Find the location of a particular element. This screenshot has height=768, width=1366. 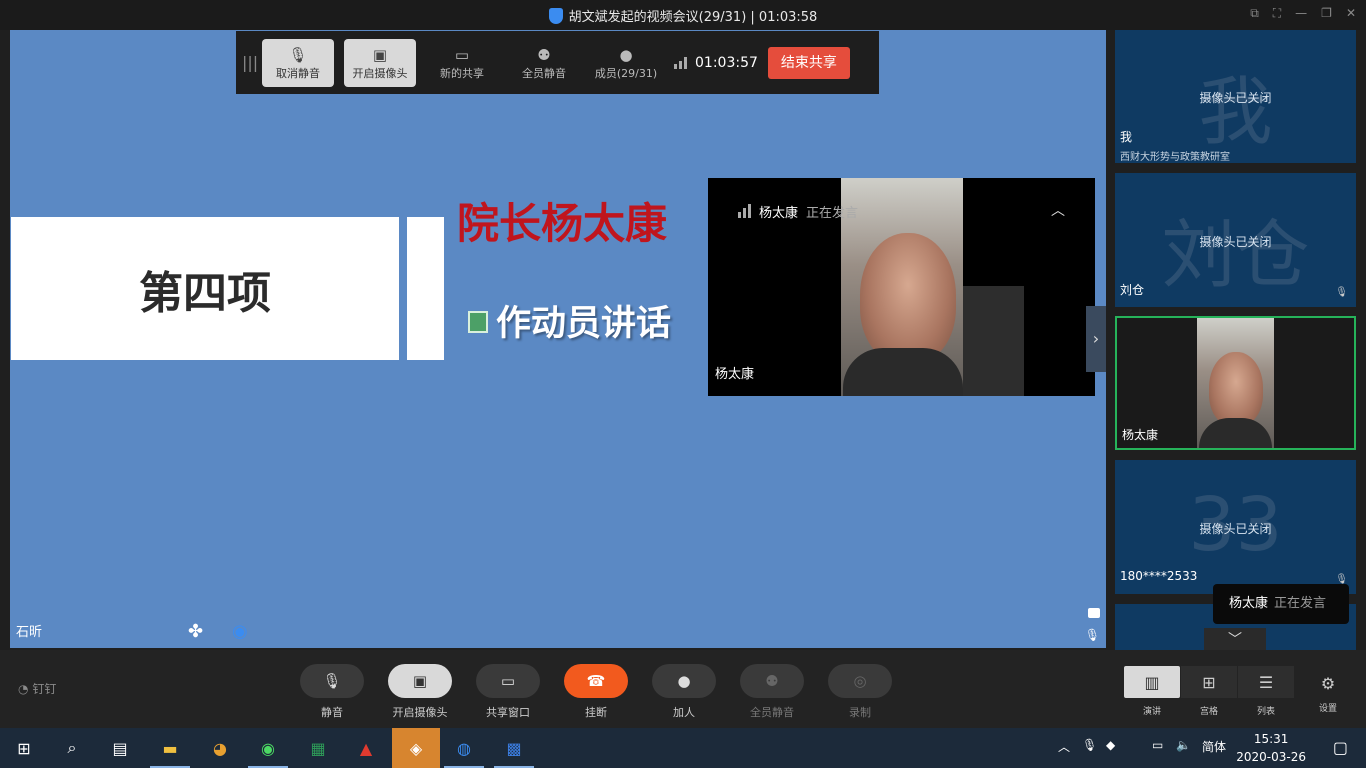

taskbar-excel: ▦ is located at coordinates (318, 748).